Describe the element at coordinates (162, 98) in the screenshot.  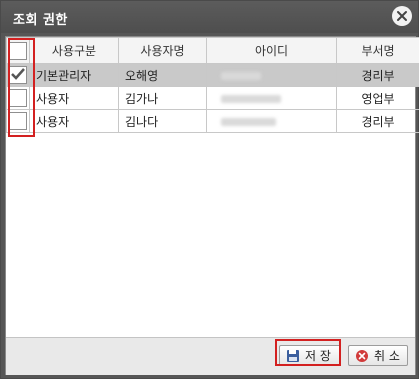
I see `cell-name: 김가나` at that location.